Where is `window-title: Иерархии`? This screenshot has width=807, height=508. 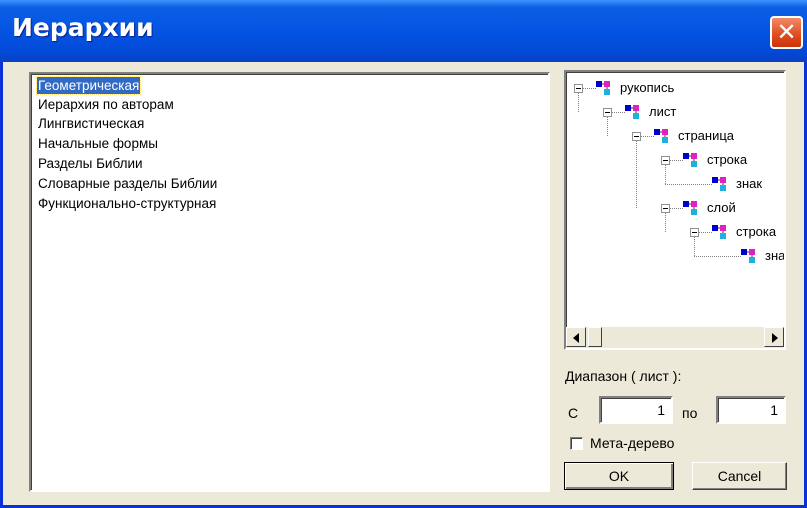
window-title: Иерархии is located at coordinates (83, 27).